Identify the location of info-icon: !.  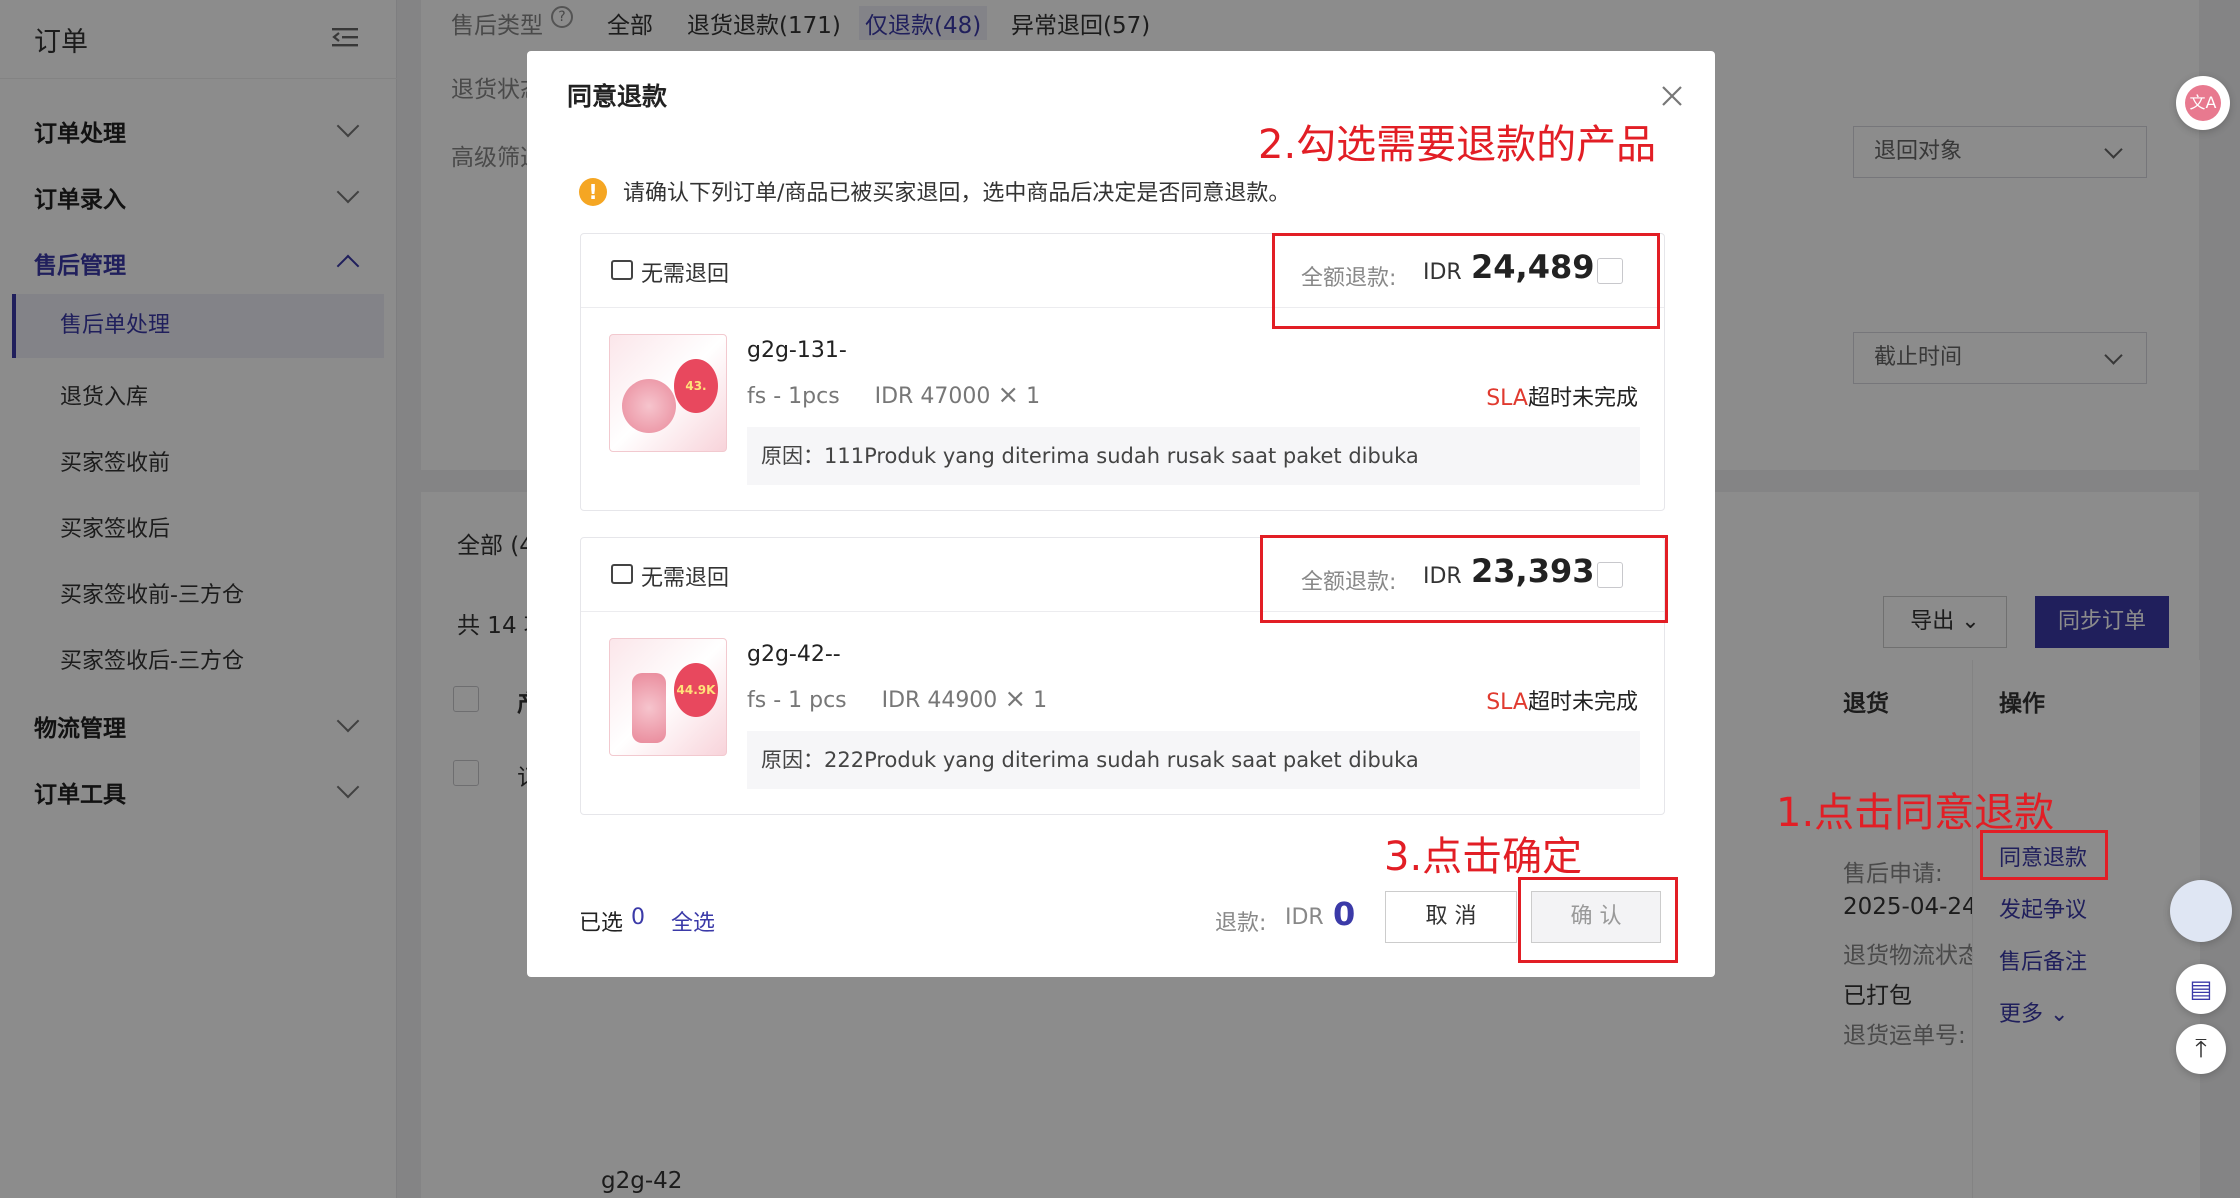
(593, 192).